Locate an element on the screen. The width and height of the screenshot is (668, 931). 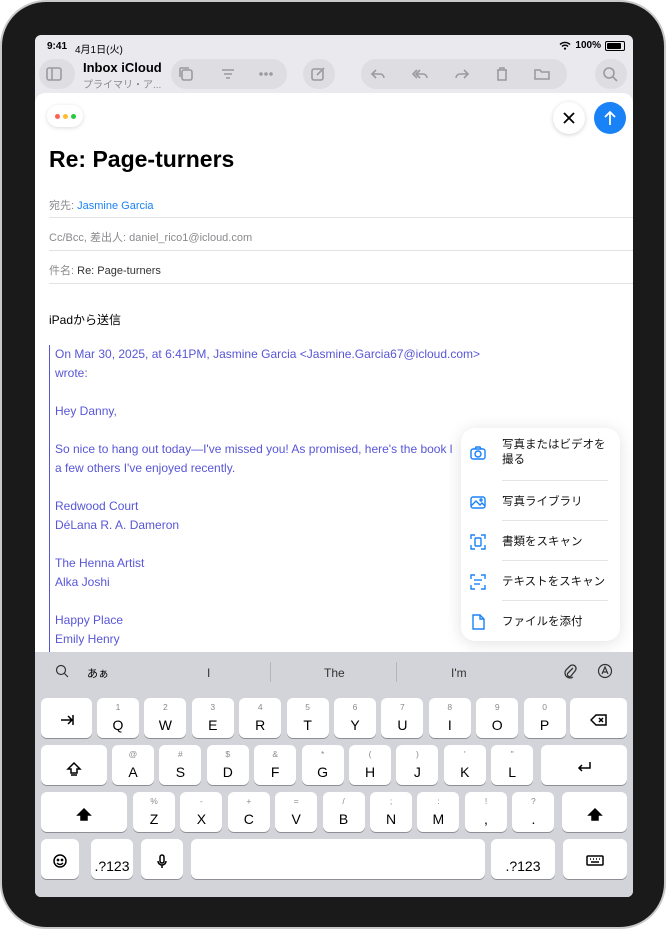
key-o: 9O is located at coordinates (497, 718).